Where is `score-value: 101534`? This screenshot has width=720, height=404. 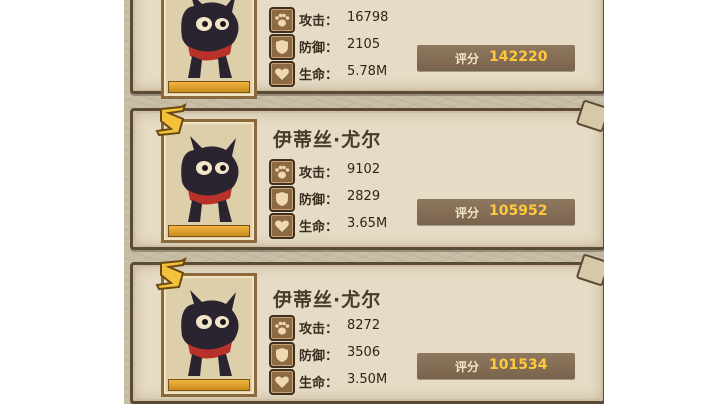 score-value: 101534 is located at coordinates (518, 365).